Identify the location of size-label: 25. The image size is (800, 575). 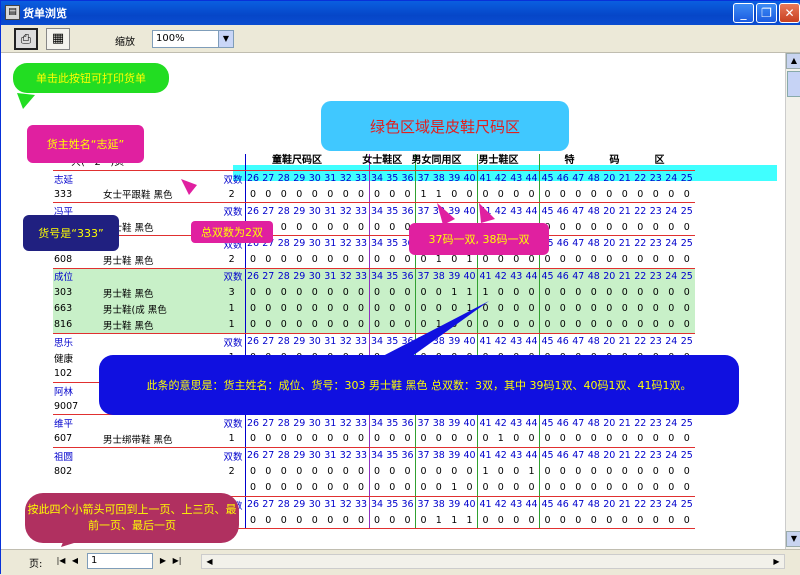
(686, 423).